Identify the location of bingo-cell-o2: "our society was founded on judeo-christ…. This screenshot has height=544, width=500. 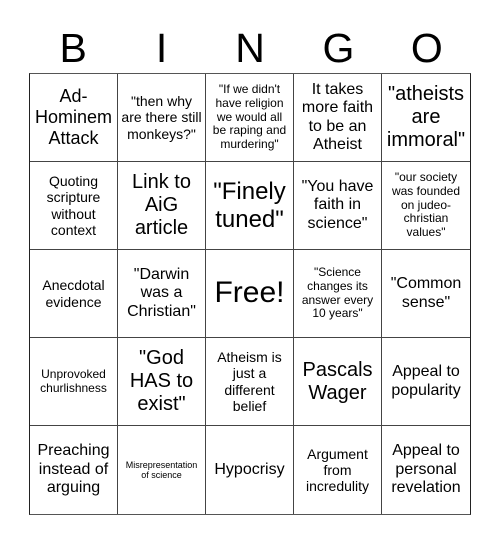
(426, 206).